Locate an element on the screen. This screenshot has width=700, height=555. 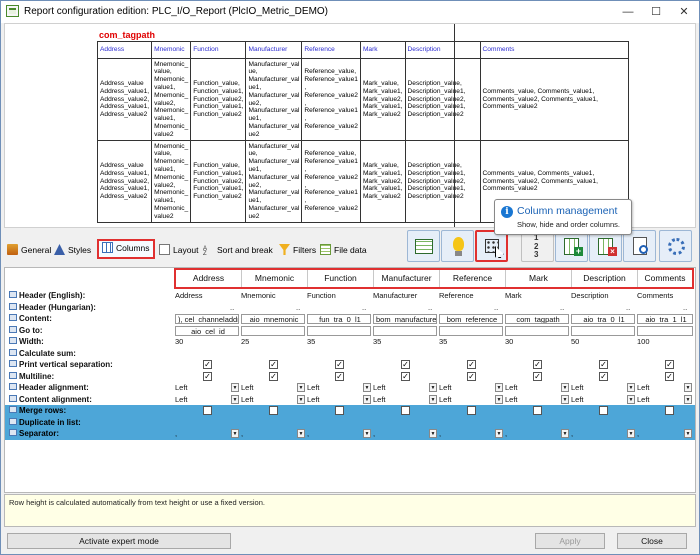
tab-layout: Layout is located at coordinates (179, 250).